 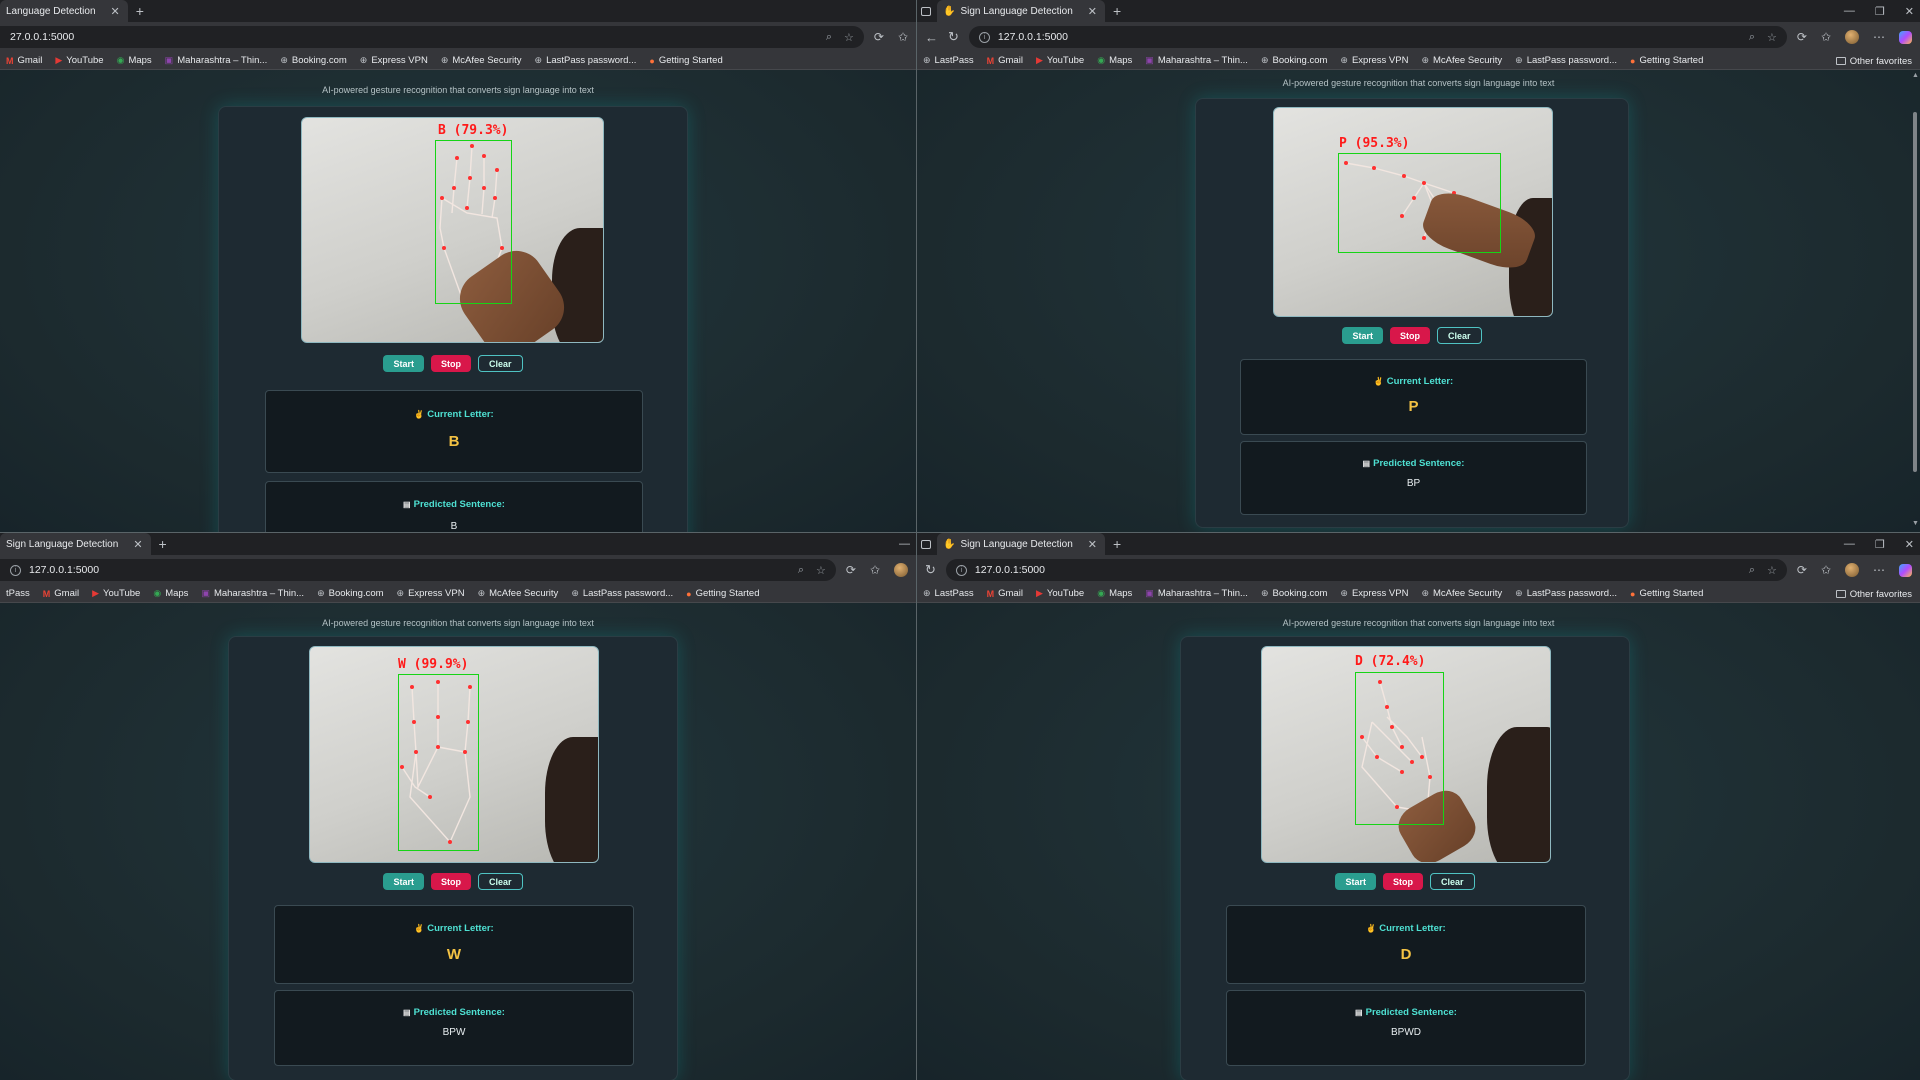 What do you see at coordinates (1915, 75) in the screenshot?
I see `scroll-up-icon: ▲` at bounding box center [1915, 75].